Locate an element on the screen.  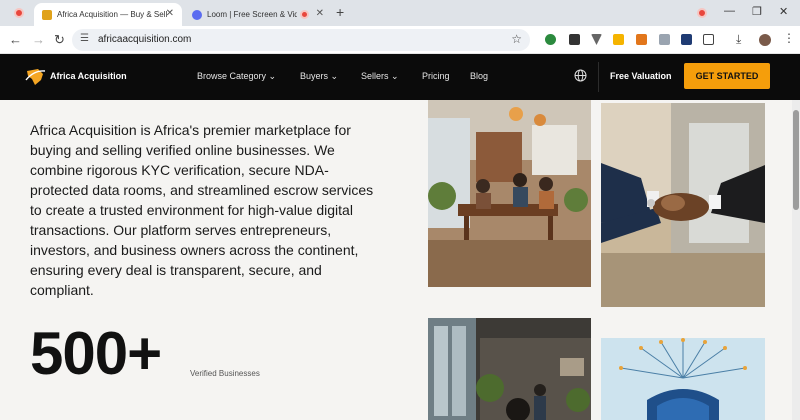
stat-label: Verified Businesses is located at coordinates (225, 373).